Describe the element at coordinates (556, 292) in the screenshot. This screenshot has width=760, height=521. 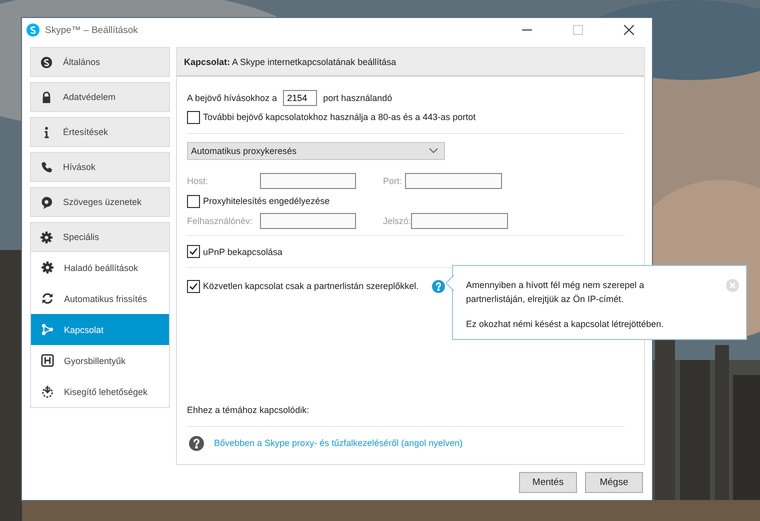
I see `tooltip-text: Amennyiben a hívott fél még nem szerepel a partnerlistáján, elrejtjük az Ön IP-címét.` at that location.